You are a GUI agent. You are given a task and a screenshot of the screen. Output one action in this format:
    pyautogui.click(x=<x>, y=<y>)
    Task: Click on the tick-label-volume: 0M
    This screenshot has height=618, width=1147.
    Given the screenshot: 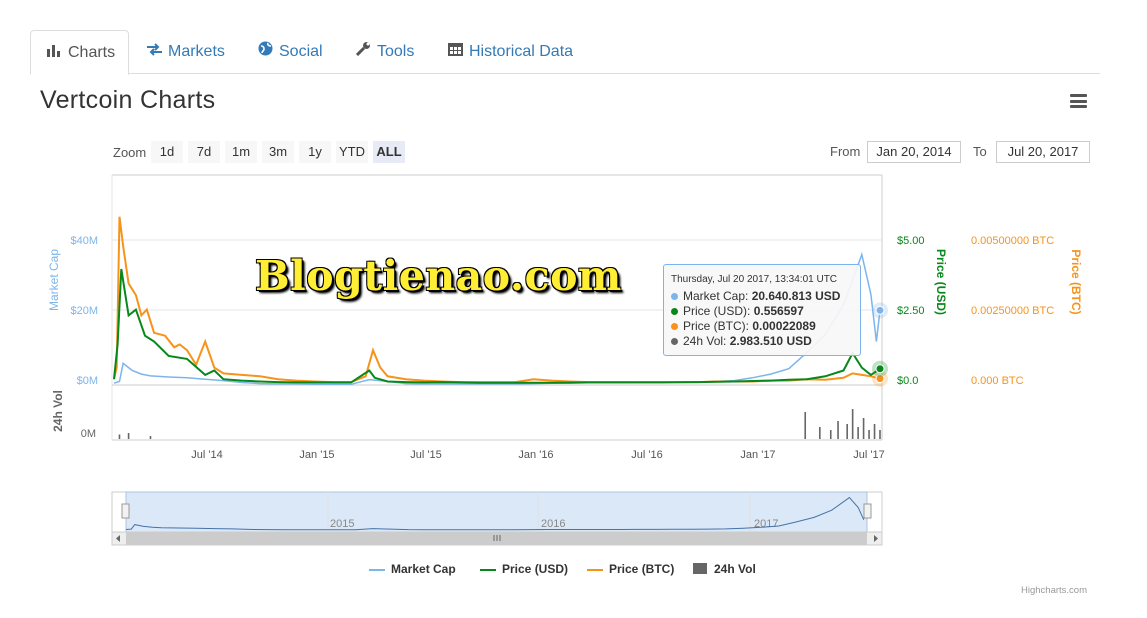 What is the action you would take?
    pyautogui.click(x=88, y=434)
    